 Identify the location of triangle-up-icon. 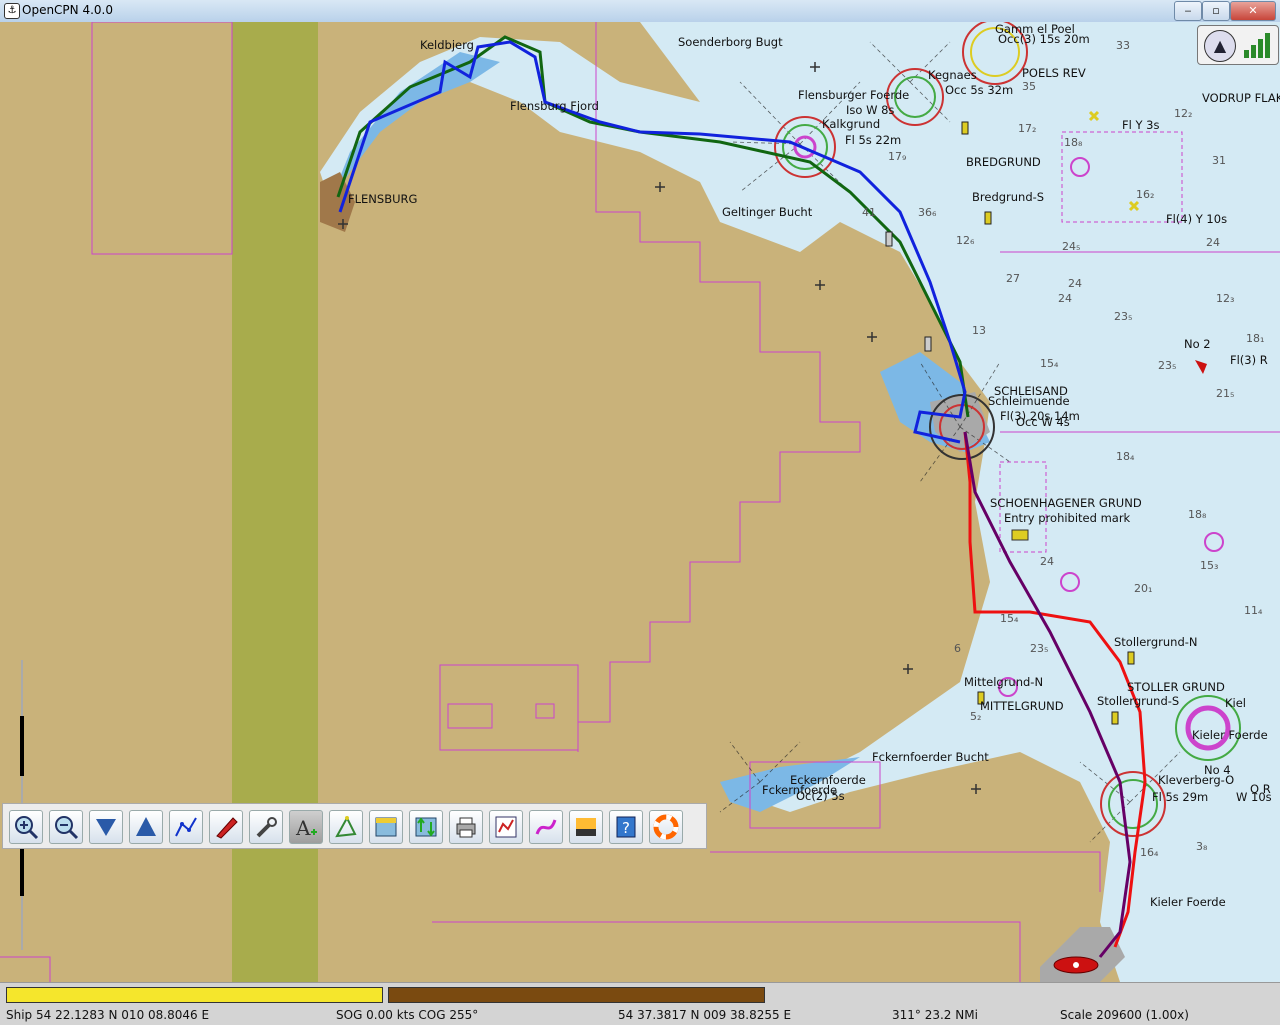
(146, 826).